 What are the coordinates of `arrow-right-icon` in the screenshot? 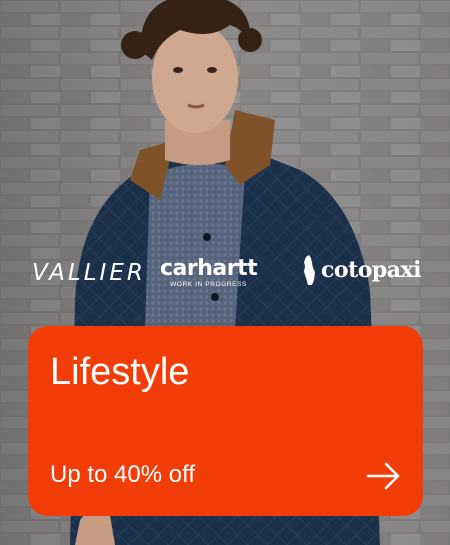 It's located at (384, 476).